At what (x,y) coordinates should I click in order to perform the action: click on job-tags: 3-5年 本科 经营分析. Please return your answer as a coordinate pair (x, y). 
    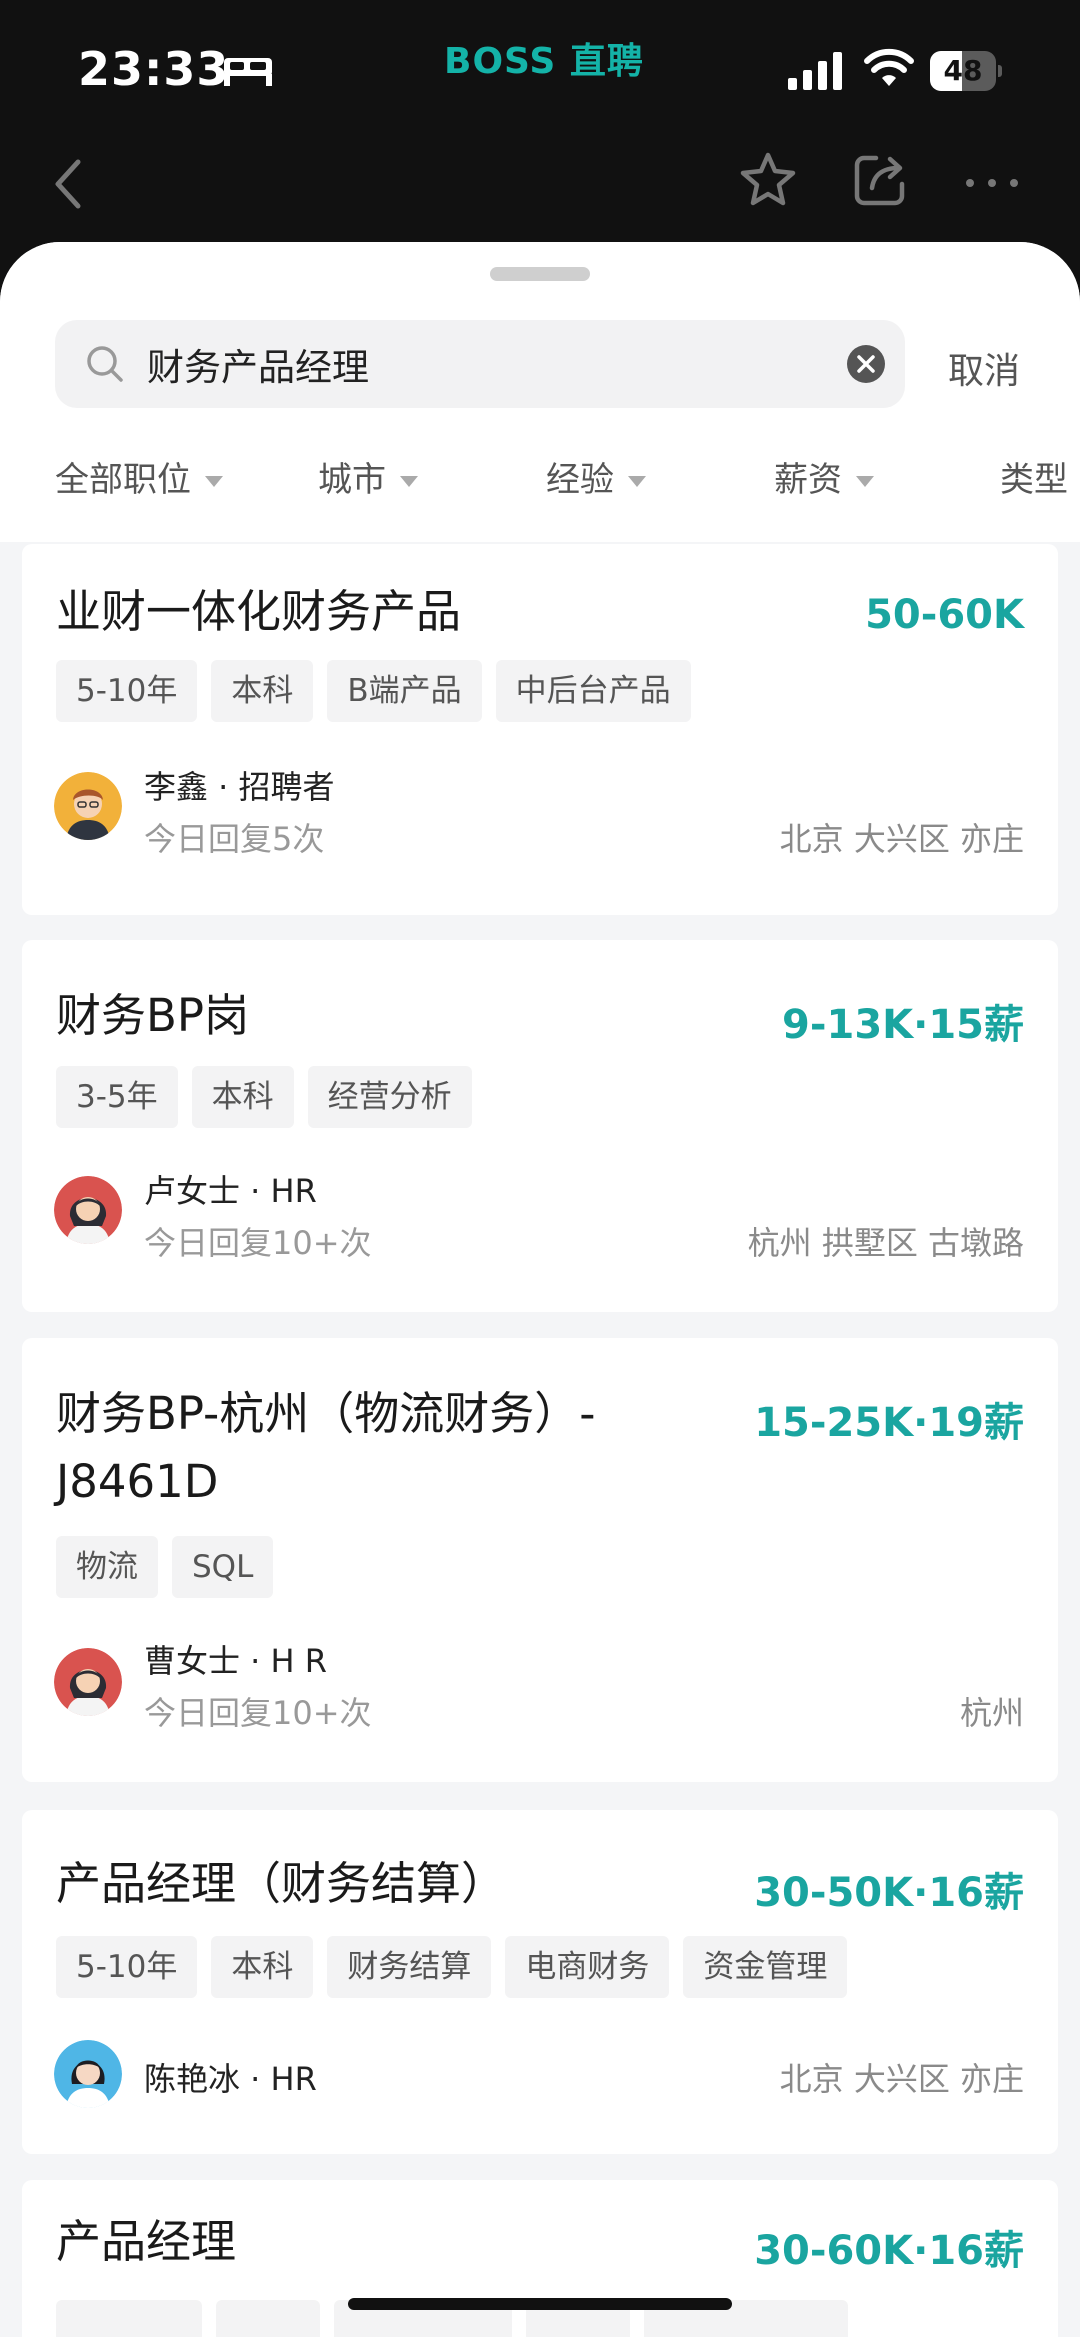
    Looking at the image, I should click on (271, 1097).